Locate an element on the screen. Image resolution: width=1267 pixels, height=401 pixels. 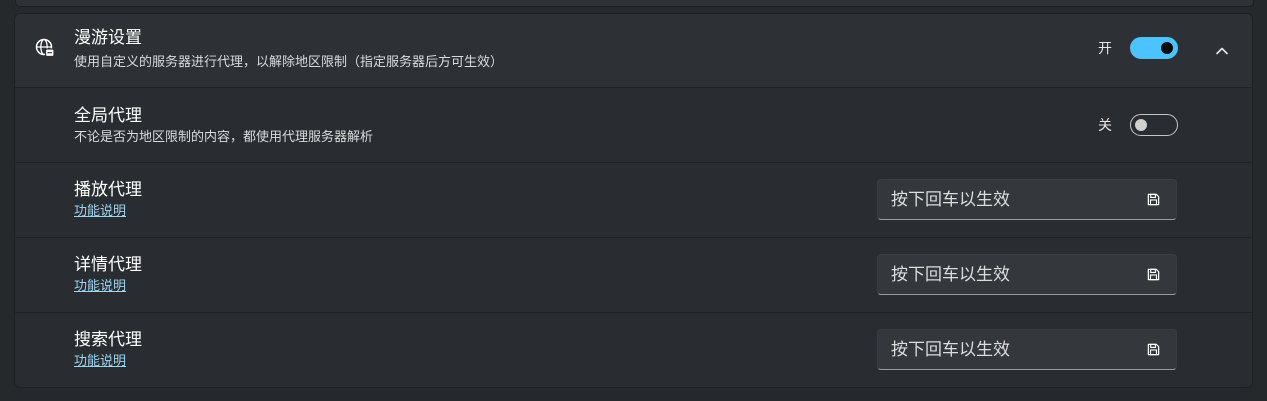
global-proxy-title: 全局代理 is located at coordinates (108, 116).